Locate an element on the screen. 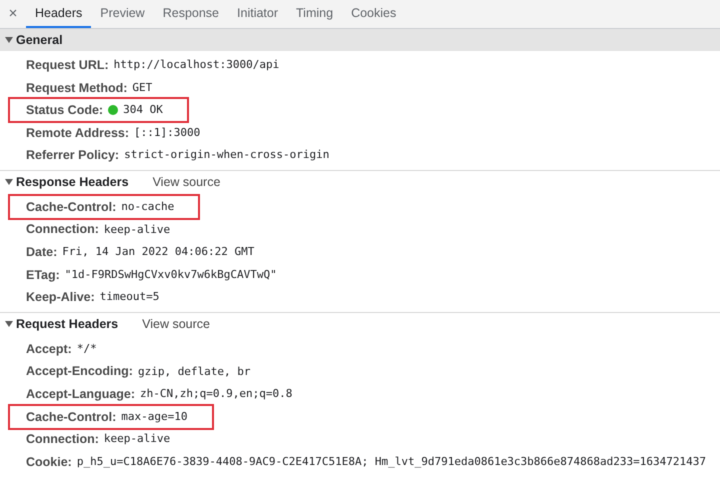  header-name: Cookie: is located at coordinates (49, 462).